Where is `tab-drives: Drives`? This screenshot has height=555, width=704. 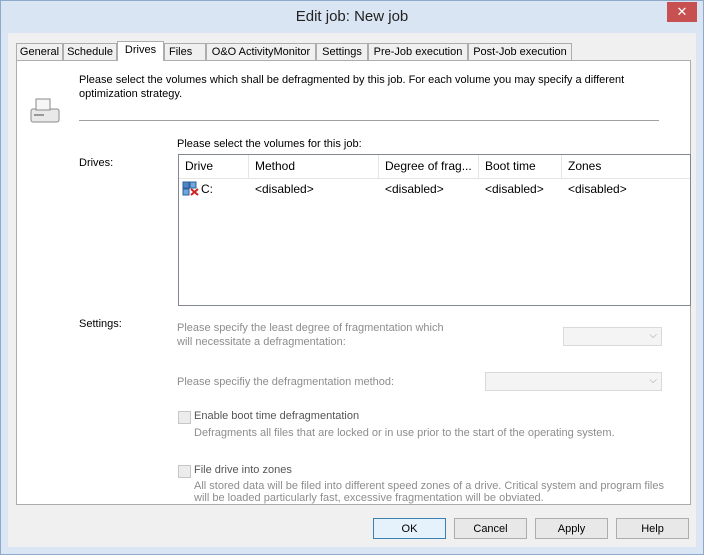 tab-drives: Drives is located at coordinates (140, 51).